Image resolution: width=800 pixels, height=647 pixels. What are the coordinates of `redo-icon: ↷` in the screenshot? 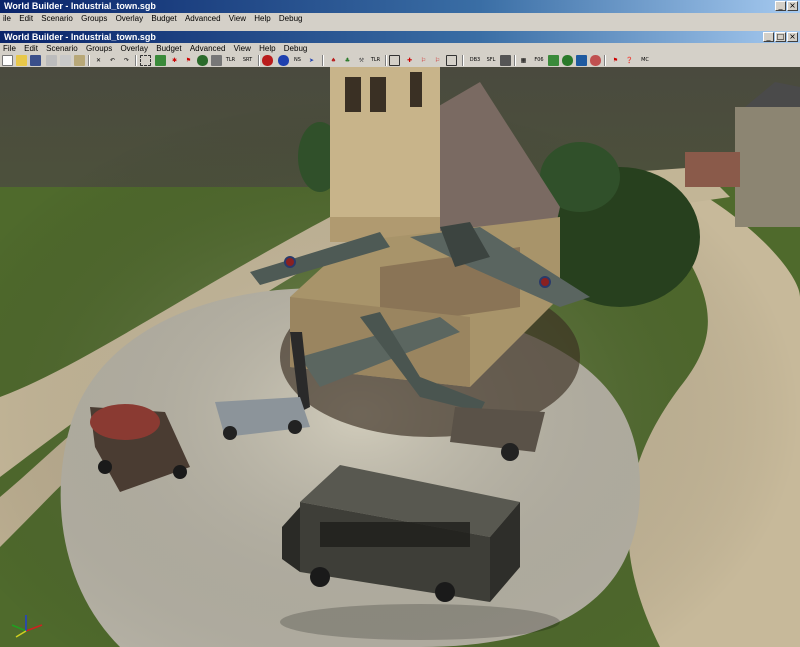 It's located at (126, 60).